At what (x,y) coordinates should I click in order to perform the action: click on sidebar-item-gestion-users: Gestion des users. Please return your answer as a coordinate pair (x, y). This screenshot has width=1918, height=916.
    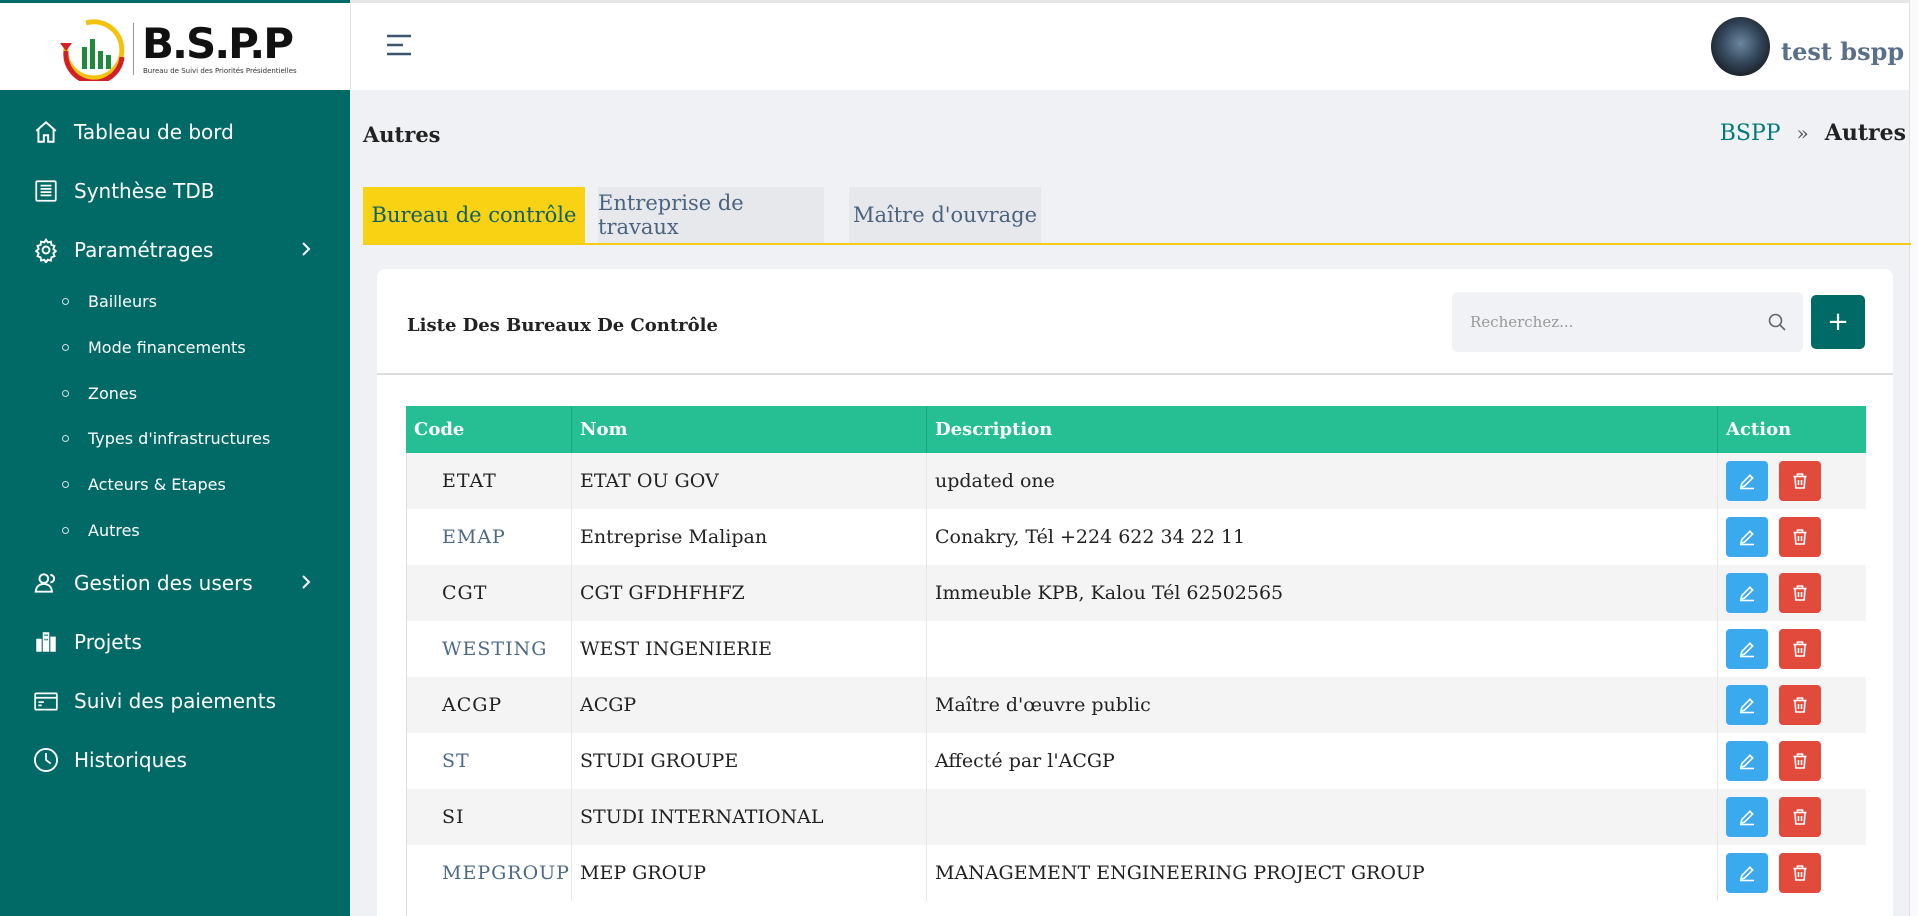
    Looking at the image, I should click on (175, 582).